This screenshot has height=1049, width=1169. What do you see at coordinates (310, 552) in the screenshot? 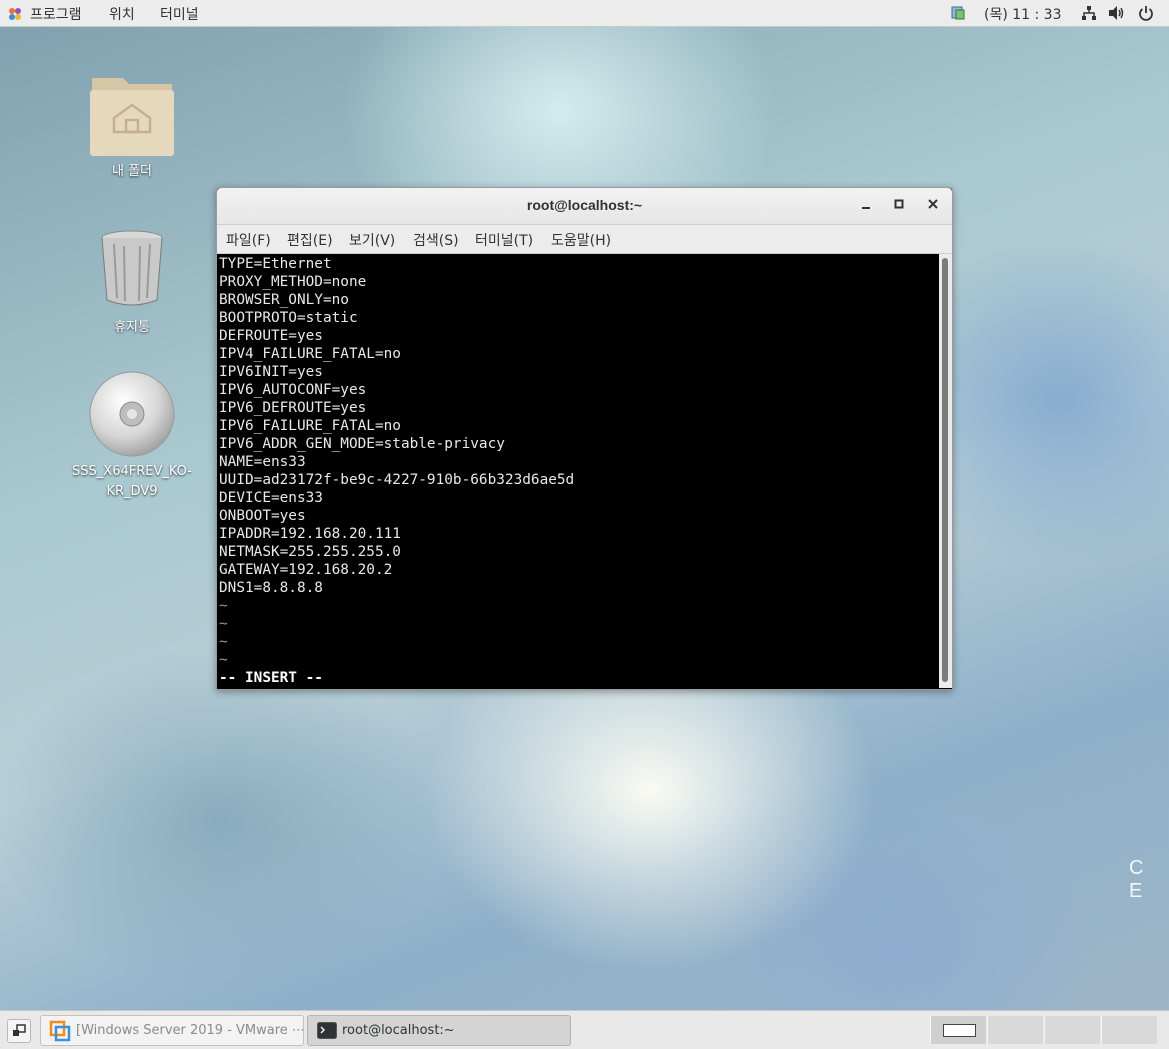
I see `terminal-line: NETMASK=255.255.255.0` at bounding box center [310, 552].